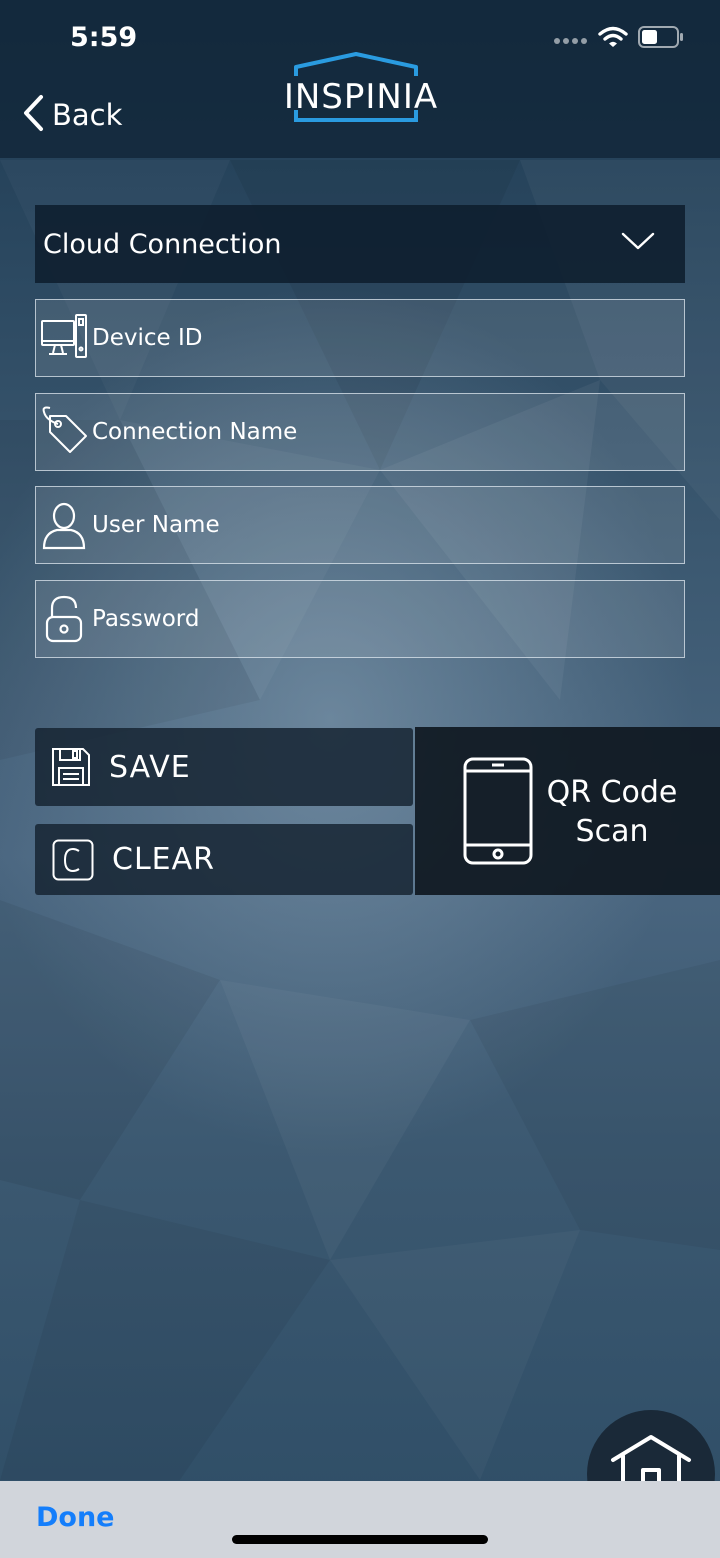 This screenshot has width=720, height=1558. Describe the element at coordinates (388, 338) in the screenshot. I see `device-id-input` at that location.